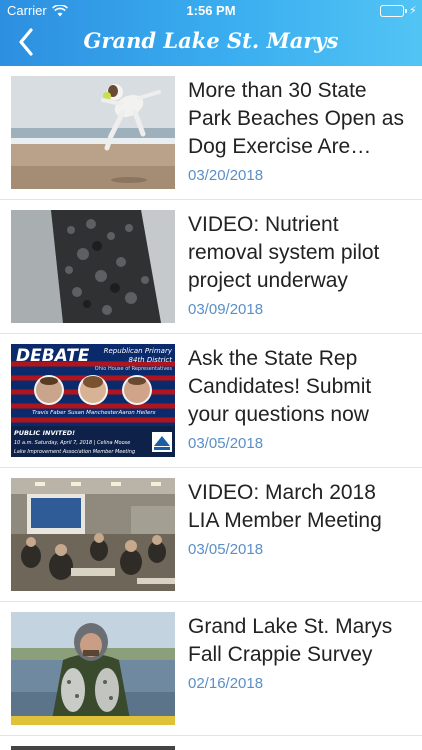 The height and width of the screenshot is (750, 422). Describe the element at coordinates (211, 40) in the screenshot. I see `page-title: Grand Lake St. Marys` at that location.